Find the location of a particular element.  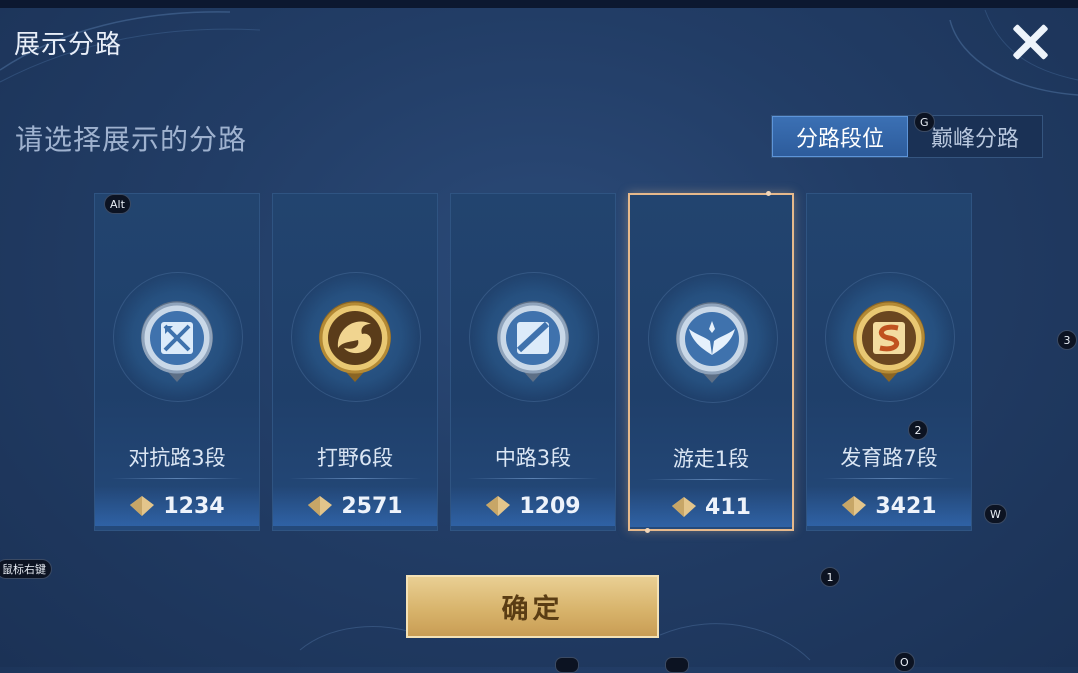

farm-lane-icon is located at coordinates (889, 341).